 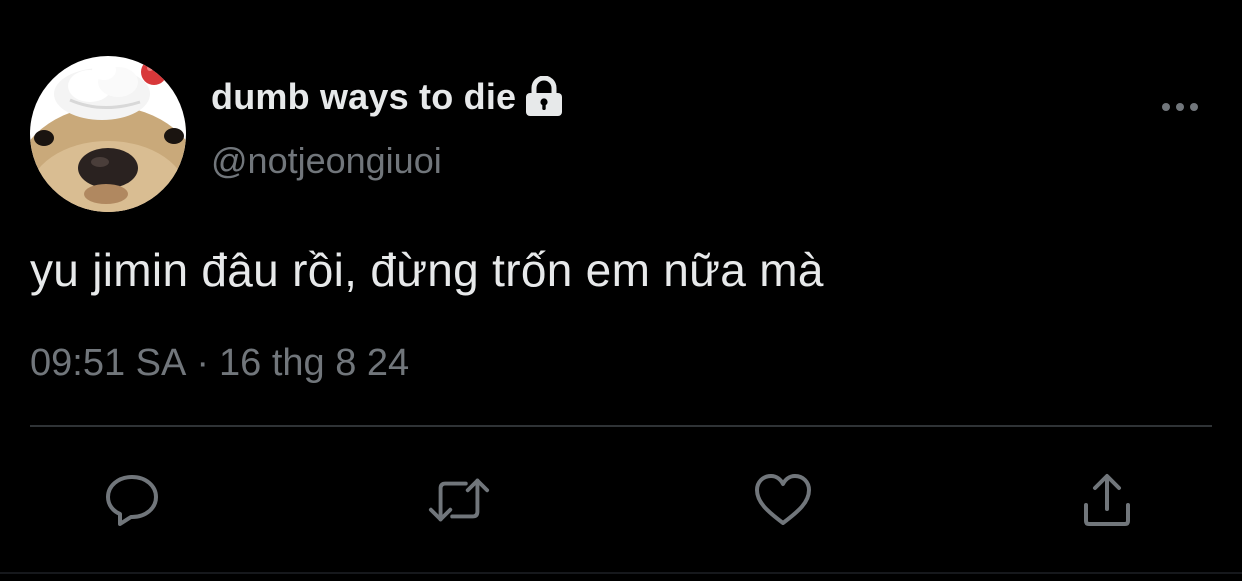 I want to click on retweet-button, so click(x=459, y=500).